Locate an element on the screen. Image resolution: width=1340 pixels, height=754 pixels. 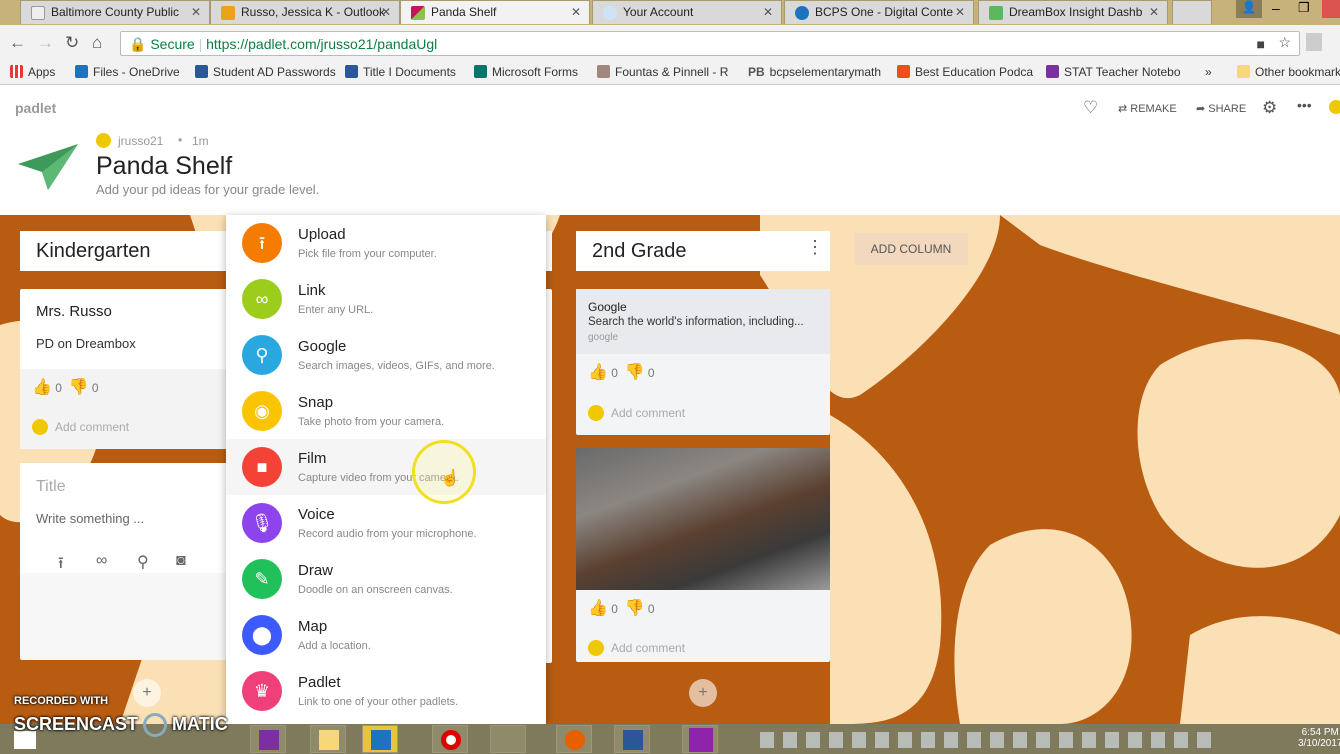
tab-dreambox: DreamBox Insight Dashb ✕ is located at coordinates (1073, 12).